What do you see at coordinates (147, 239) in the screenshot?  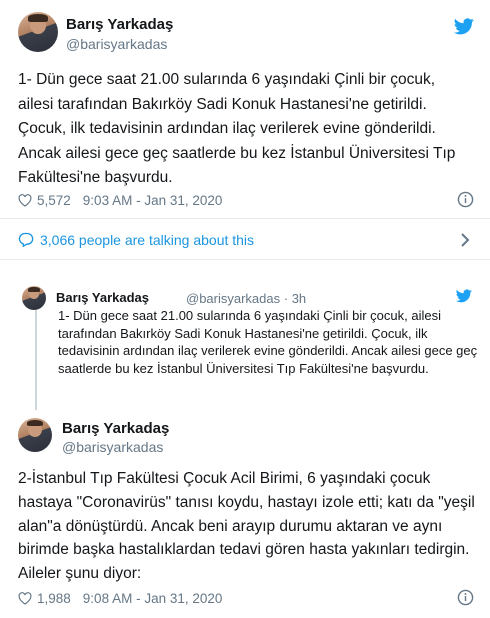 I see `talking-label: 3,066 people are talking about this` at bounding box center [147, 239].